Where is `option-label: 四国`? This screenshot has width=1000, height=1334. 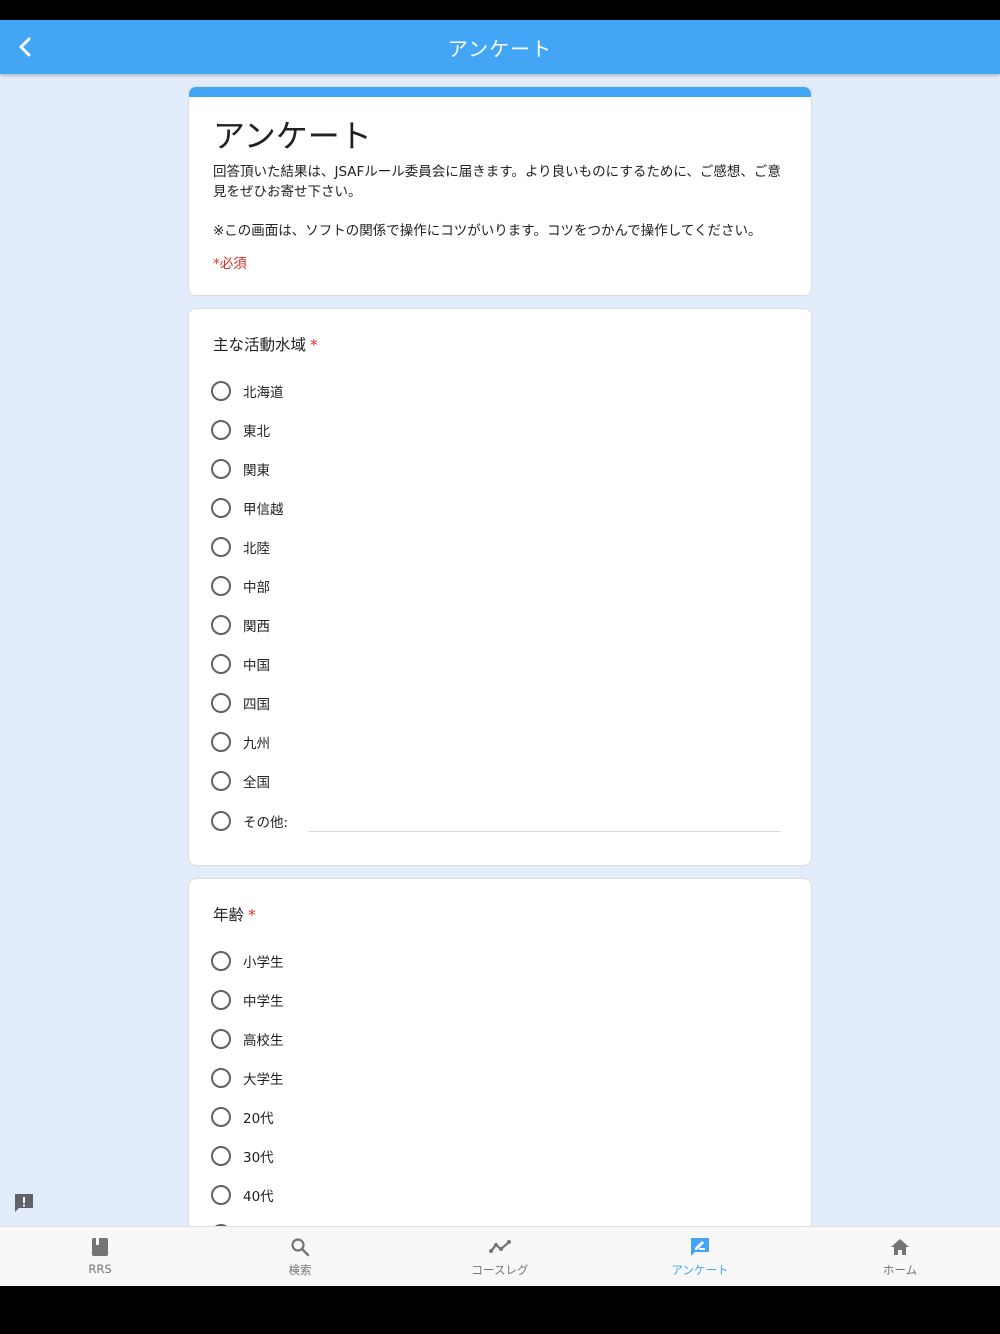 option-label: 四国 is located at coordinates (256, 705).